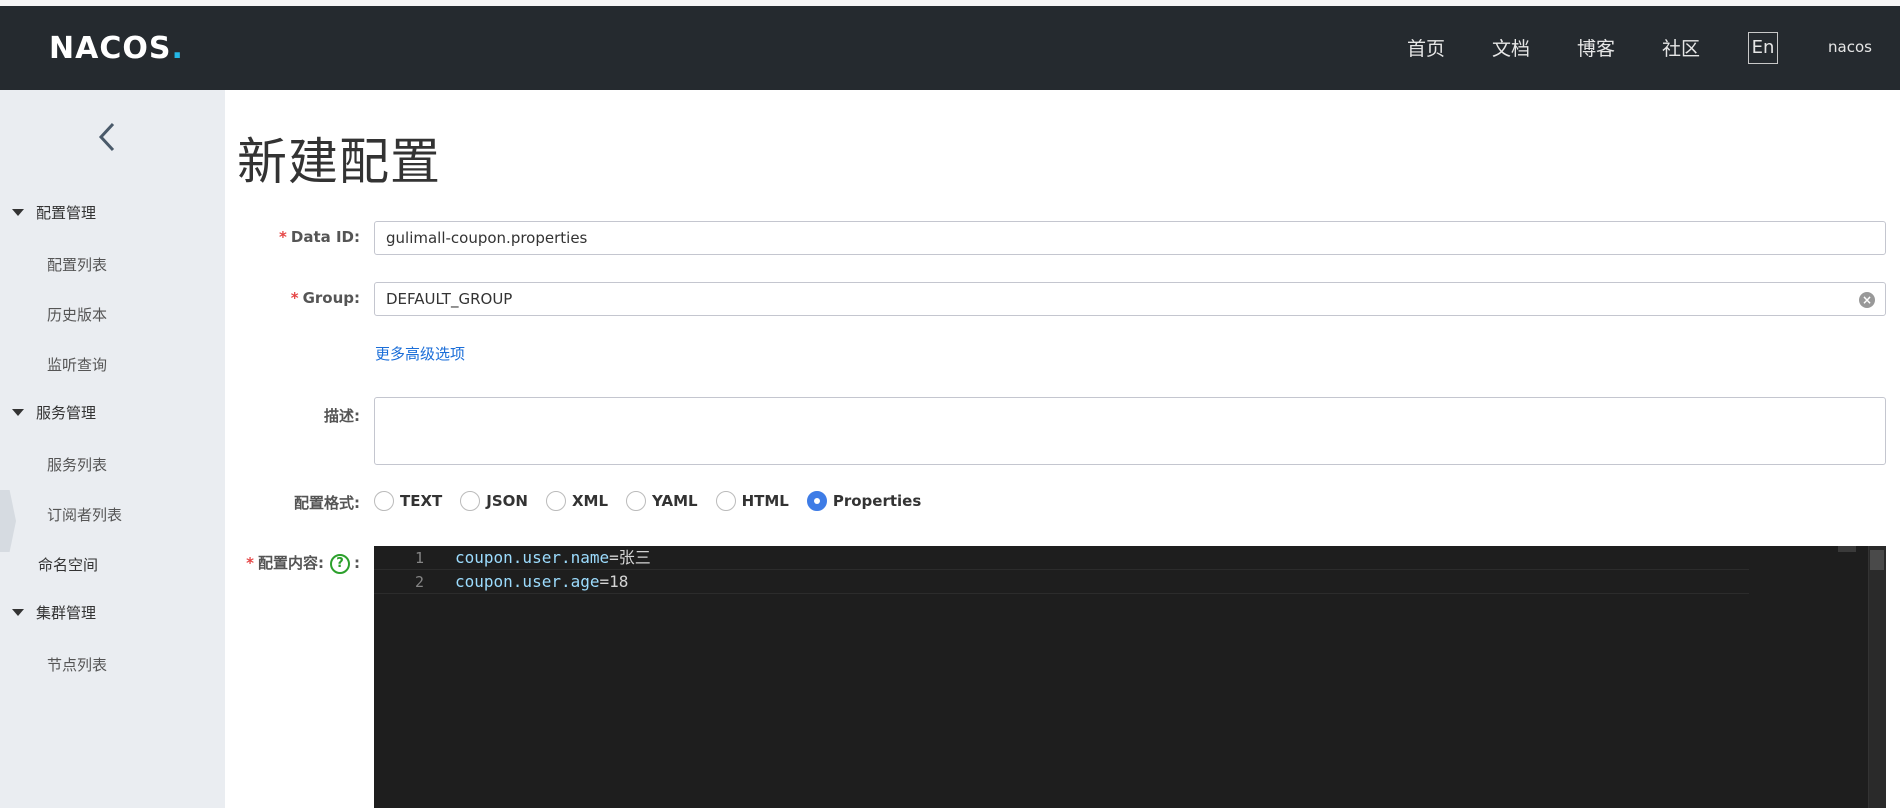 The image size is (1900, 808). I want to click on description-textarea, so click(1130, 431).